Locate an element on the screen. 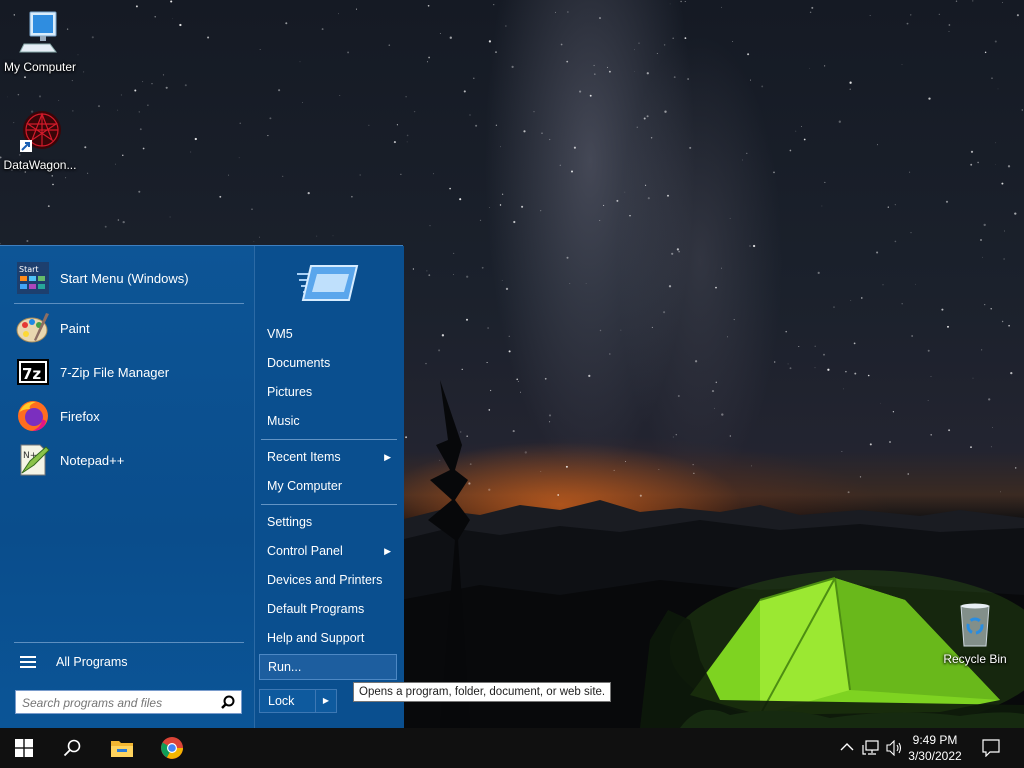 The width and height of the screenshot is (1024, 768). places-item-pictures: Pictures is located at coordinates (328, 392).